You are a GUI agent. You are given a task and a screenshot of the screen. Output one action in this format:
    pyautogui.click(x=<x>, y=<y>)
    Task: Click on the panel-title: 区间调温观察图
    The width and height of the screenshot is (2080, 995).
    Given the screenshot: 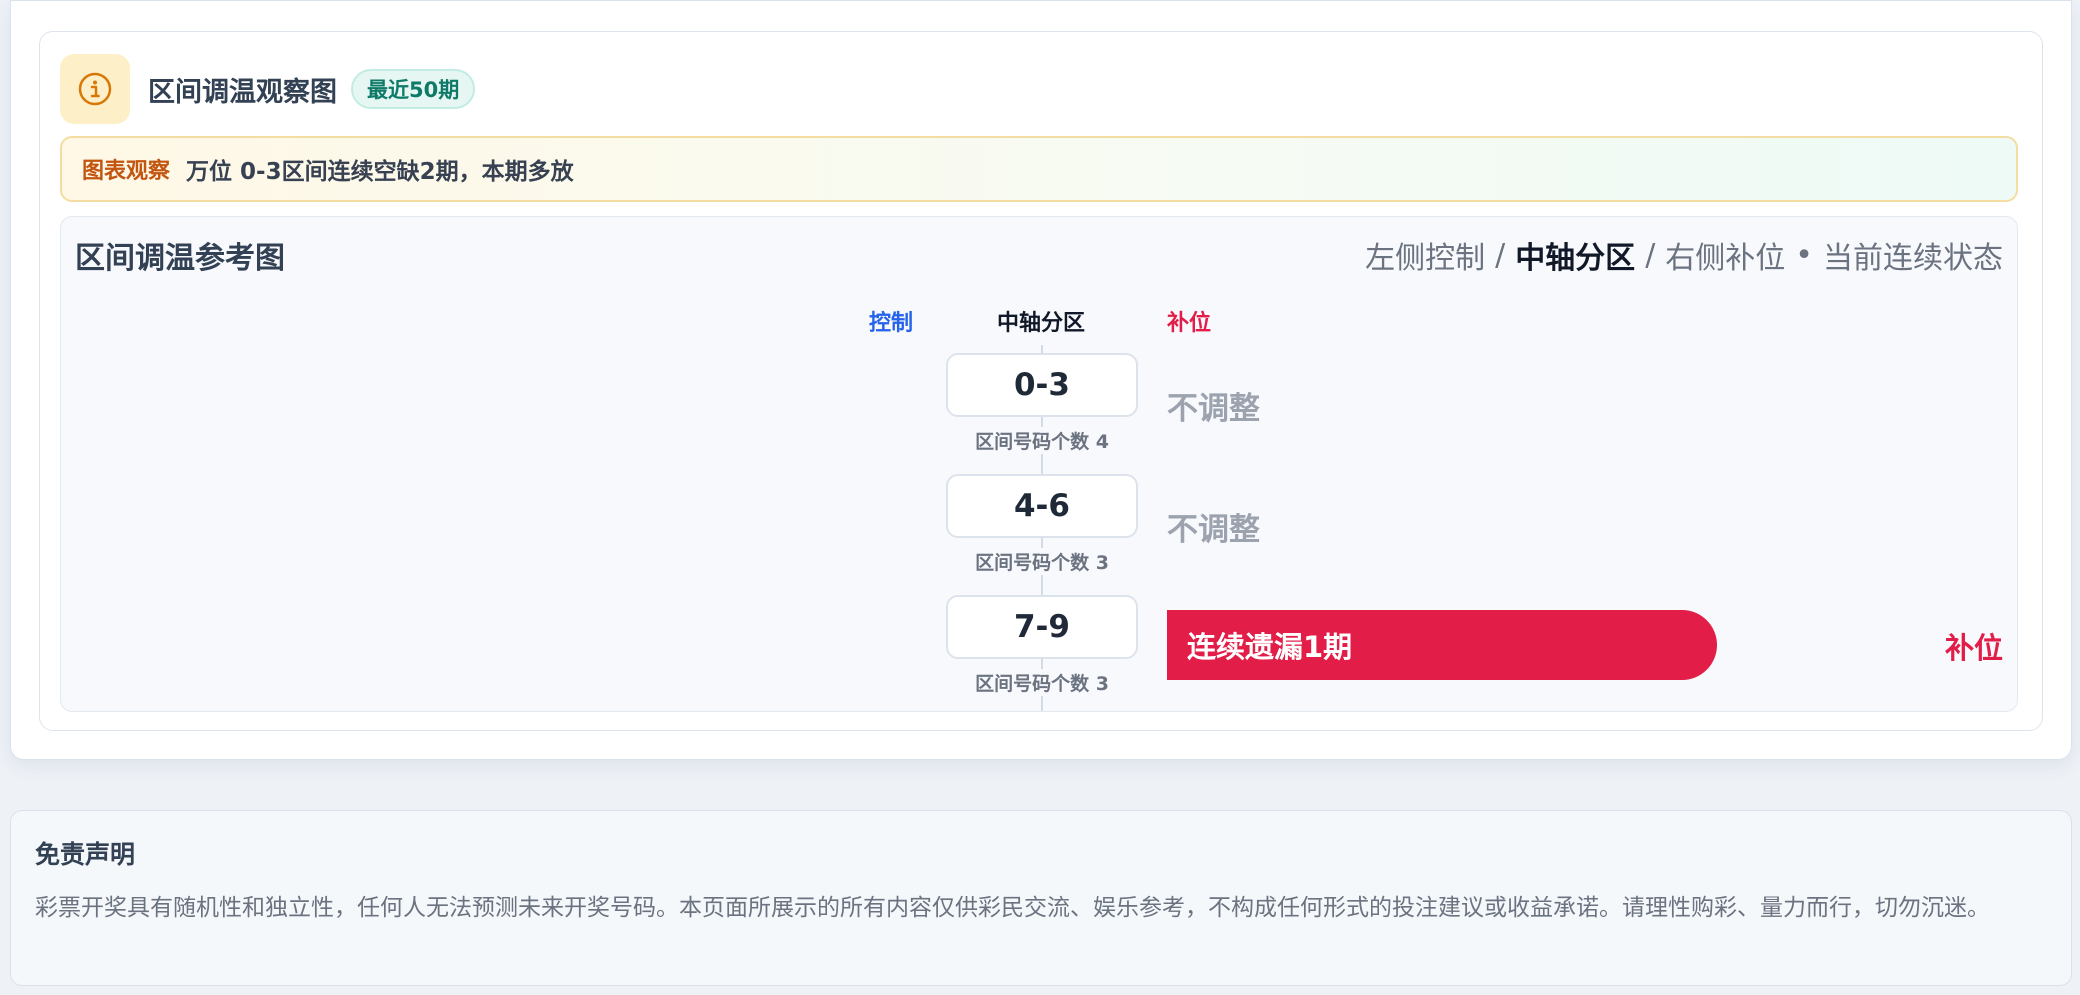 What is the action you would take?
    pyautogui.click(x=242, y=92)
    